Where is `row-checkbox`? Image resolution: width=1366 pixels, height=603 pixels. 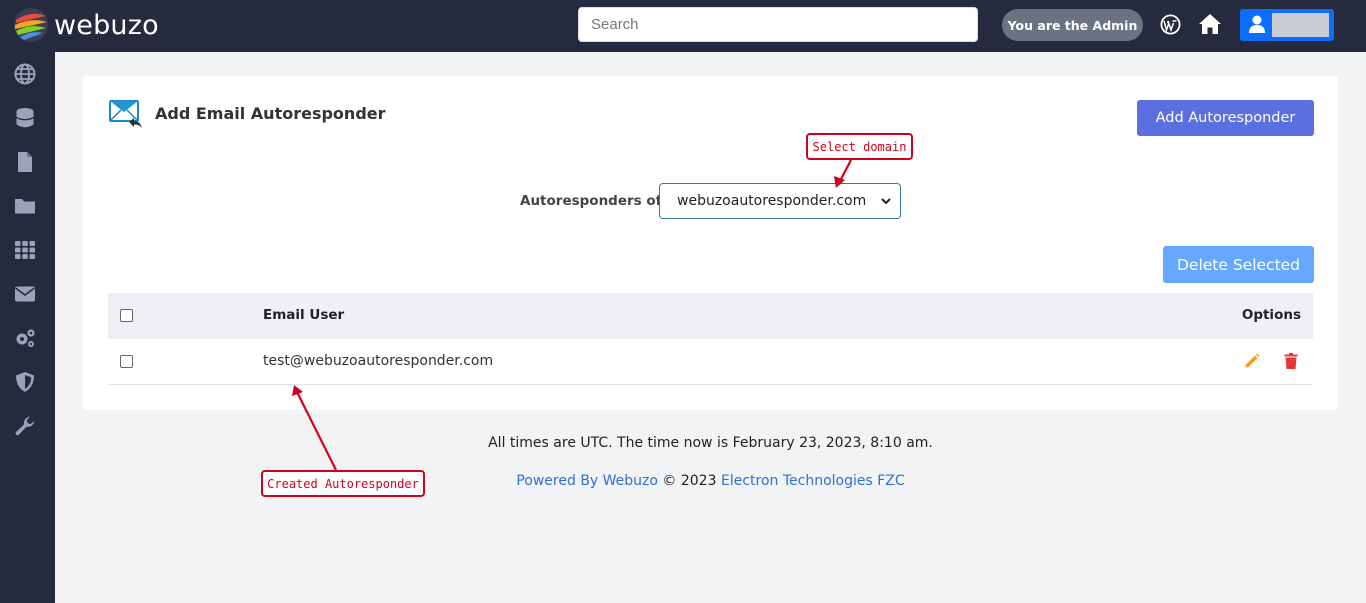
row-checkbox is located at coordinates (126, 361).